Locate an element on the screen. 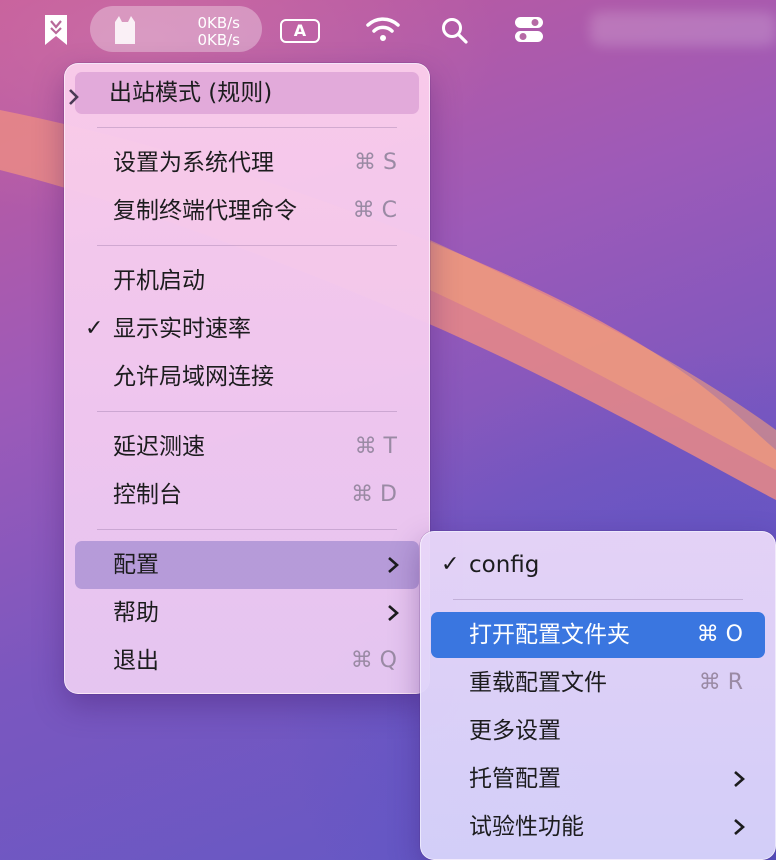  submenu-item-open-config-folder: 打开配置文件夹 ⌘ O is located at coordinates (598, 635).